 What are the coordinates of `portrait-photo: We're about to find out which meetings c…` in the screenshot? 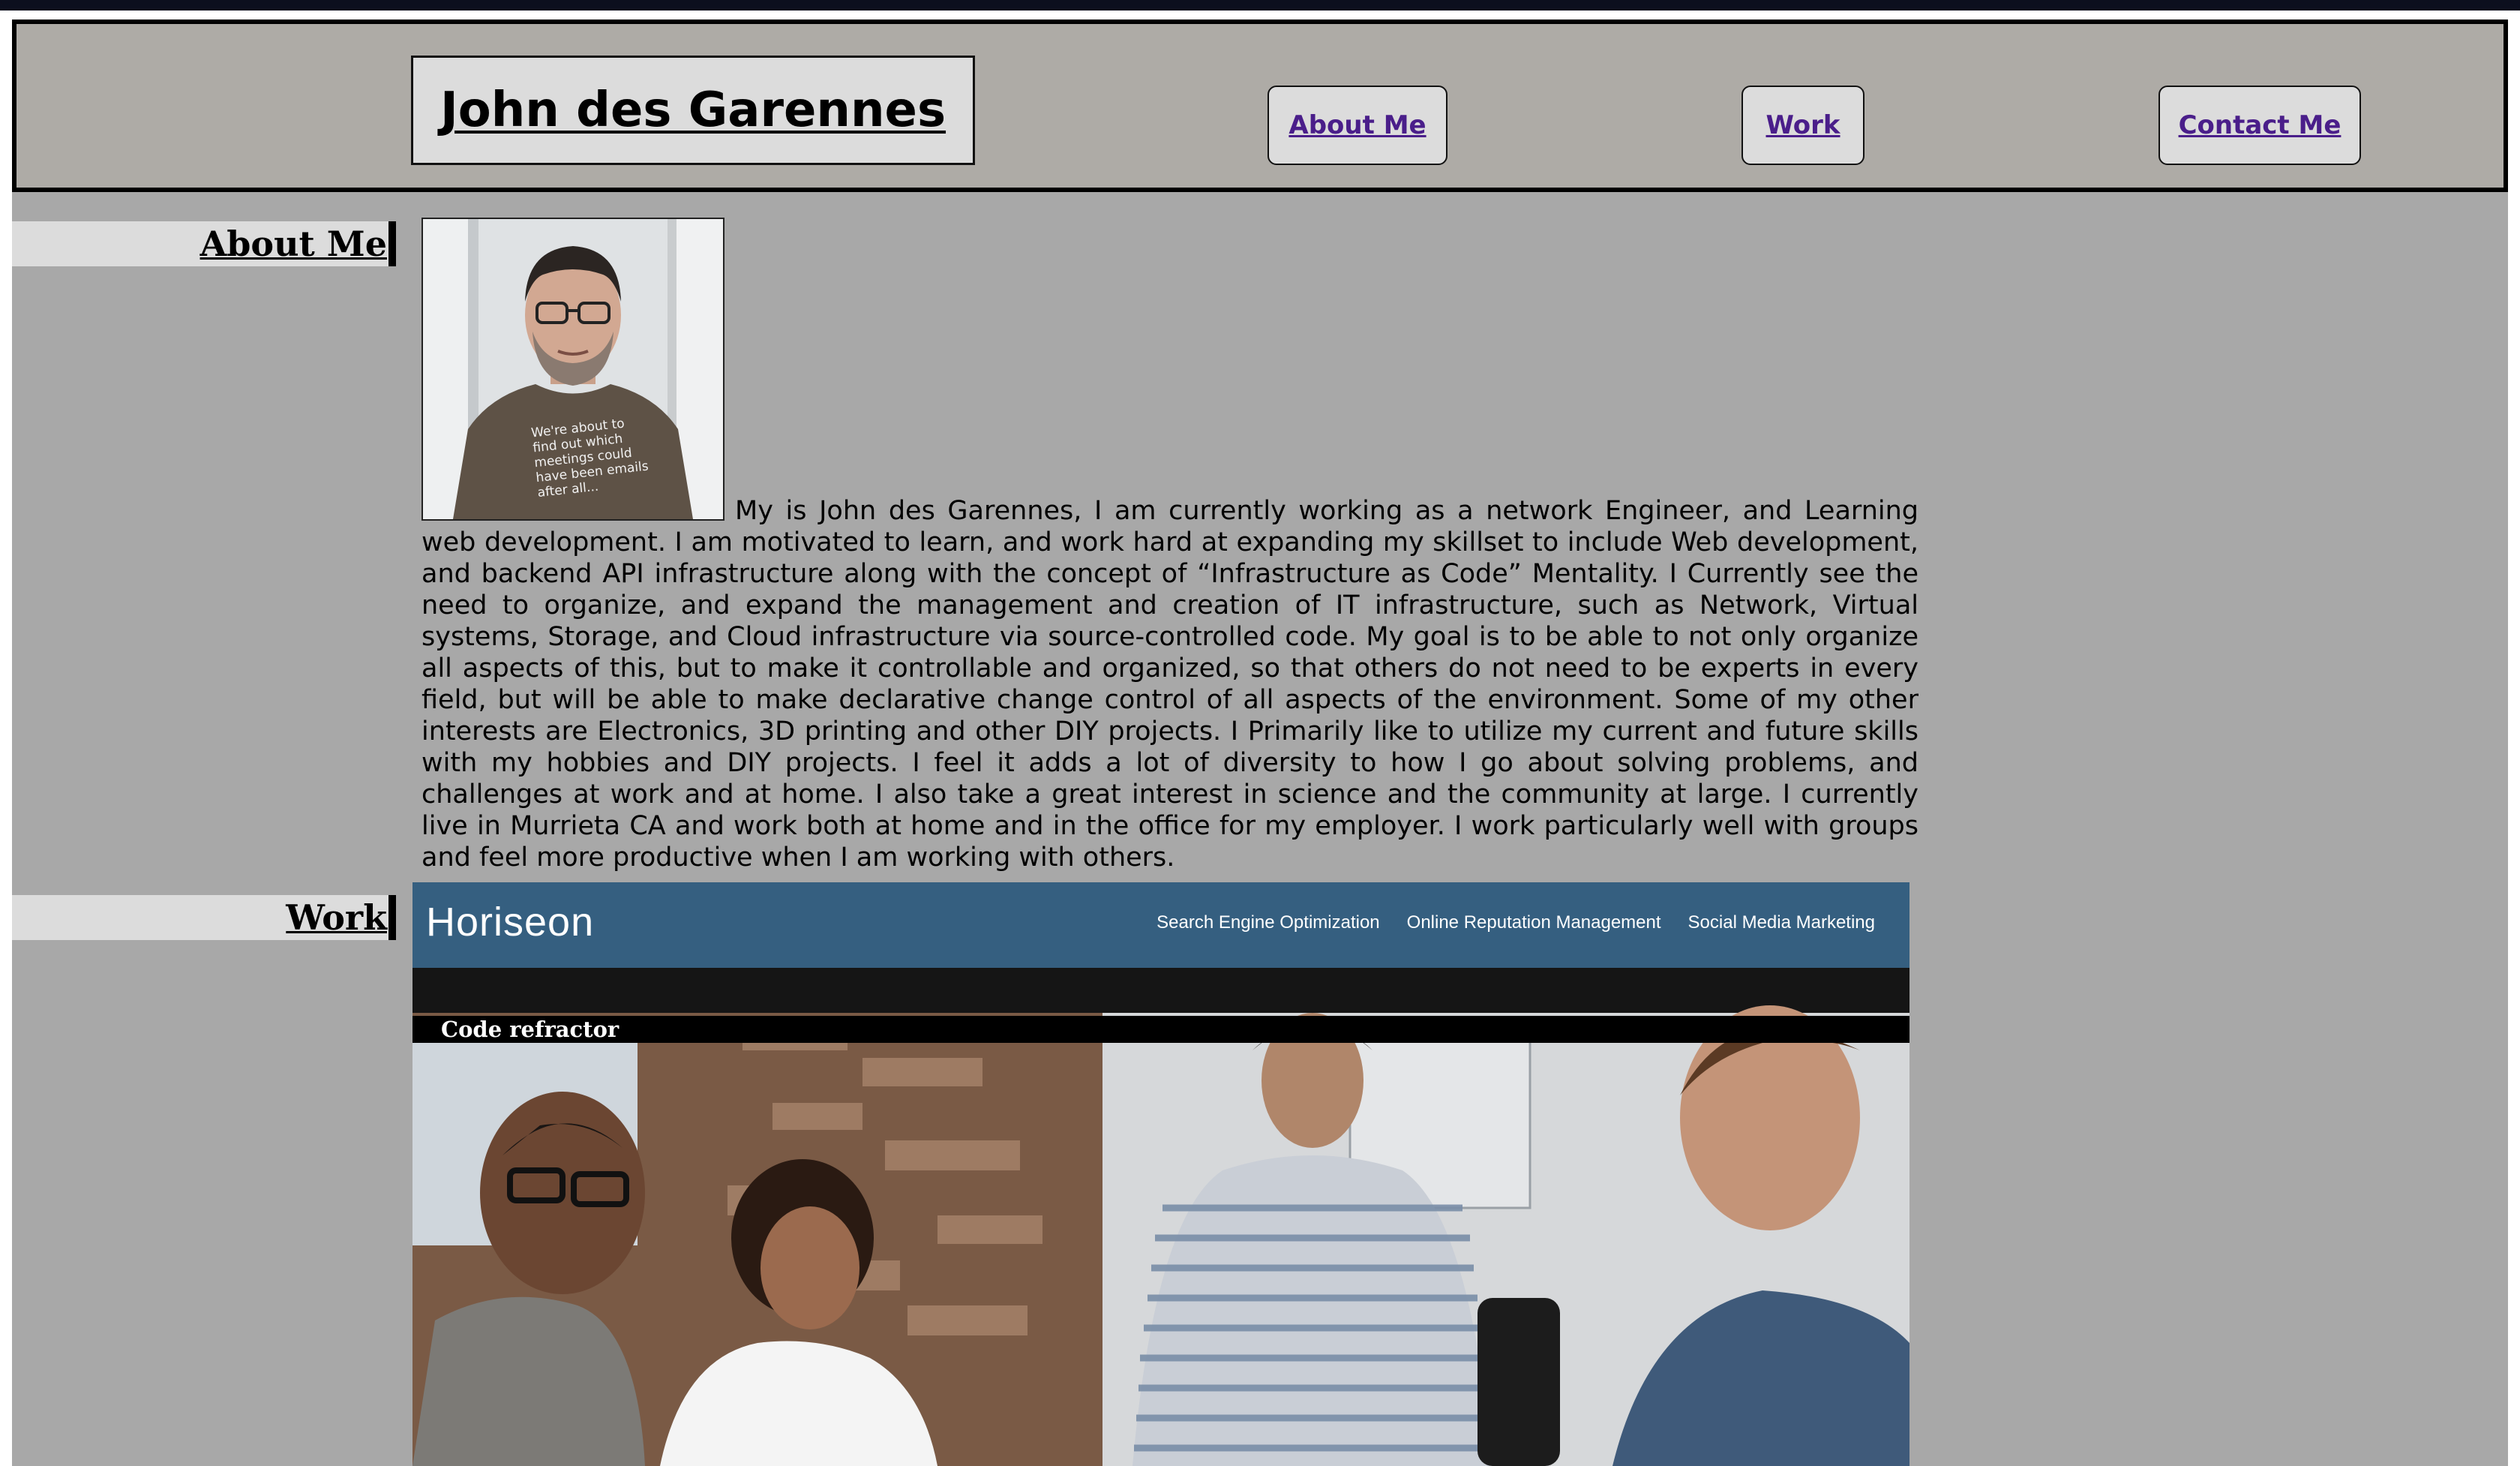 It's located at (573, 369).